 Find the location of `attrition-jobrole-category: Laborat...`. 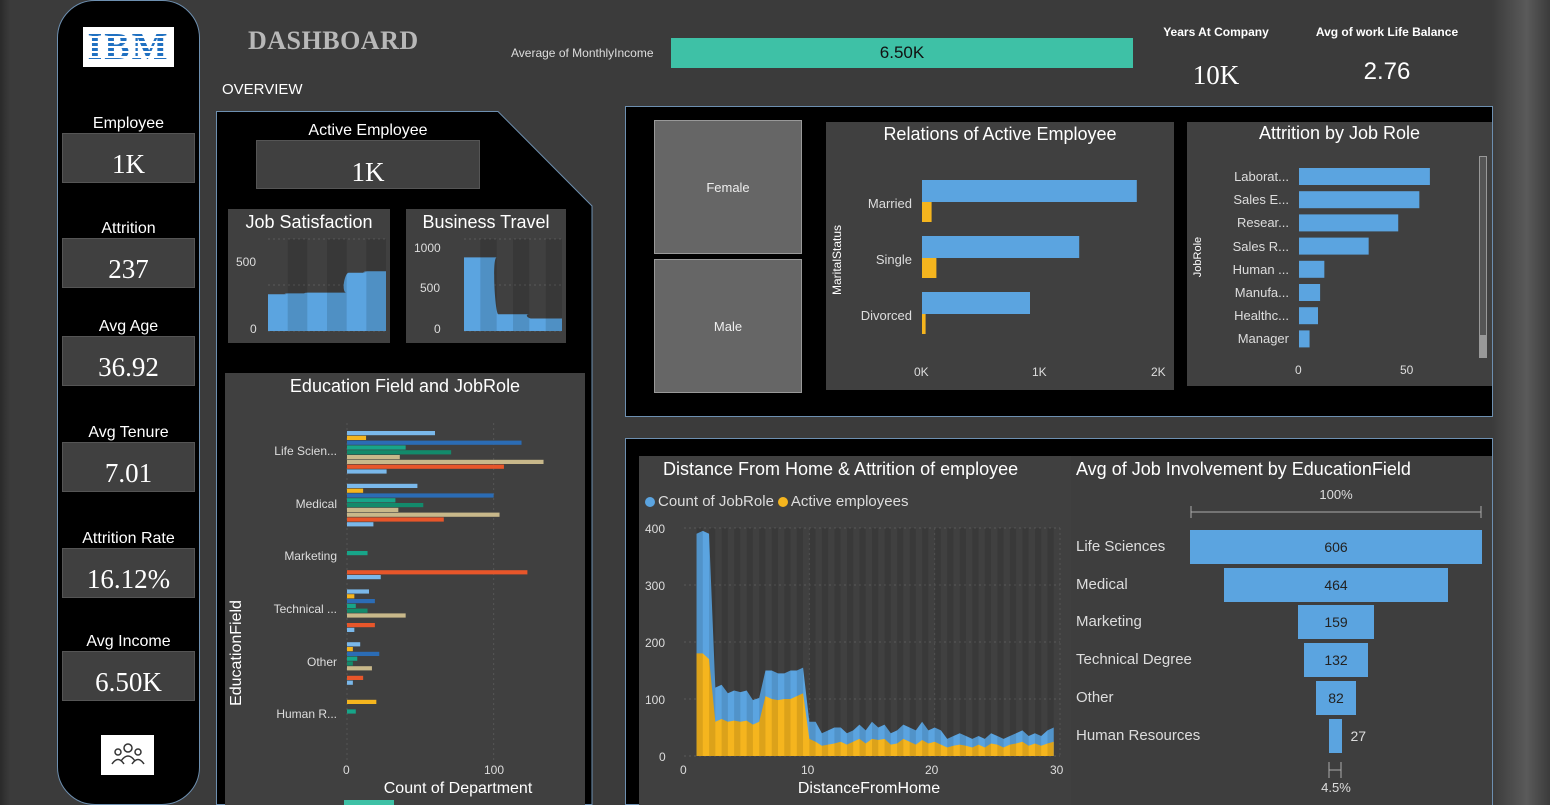

attrition-jobrole-category: Laborat... is located at coordinates (1261, 176).